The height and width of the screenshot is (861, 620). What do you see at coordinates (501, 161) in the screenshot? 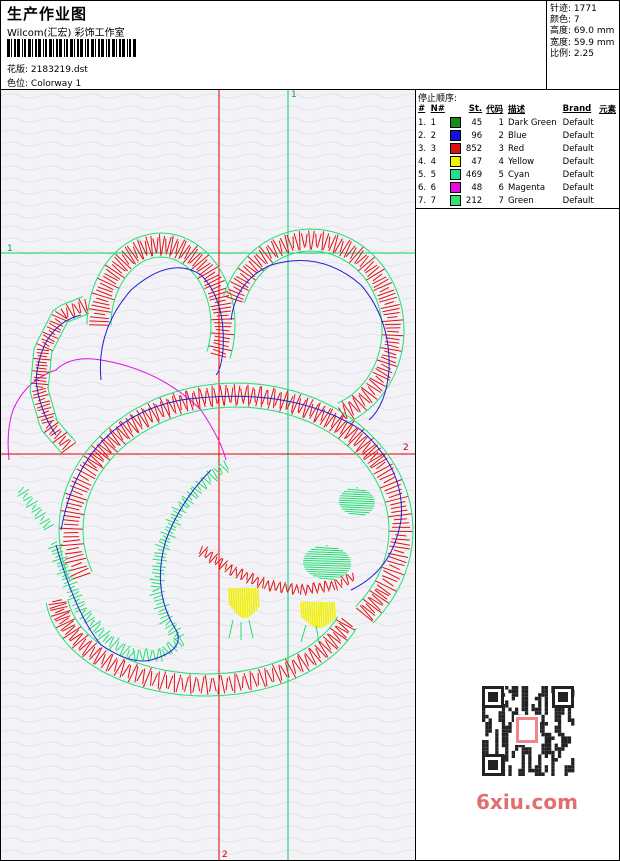
I see `thread-code: 4` at bounding box center [501, 161].